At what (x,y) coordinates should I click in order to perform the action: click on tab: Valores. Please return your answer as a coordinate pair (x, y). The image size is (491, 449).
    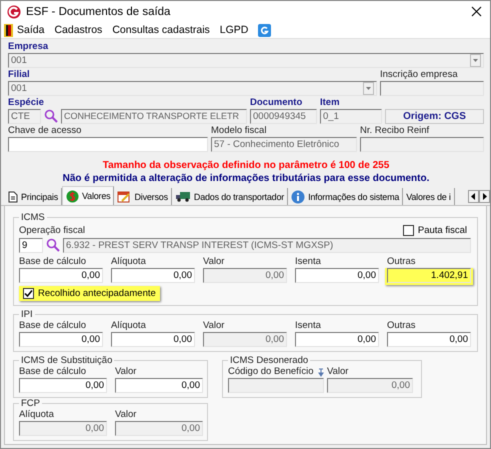
    Looking at the image, I should click on (88, 195).